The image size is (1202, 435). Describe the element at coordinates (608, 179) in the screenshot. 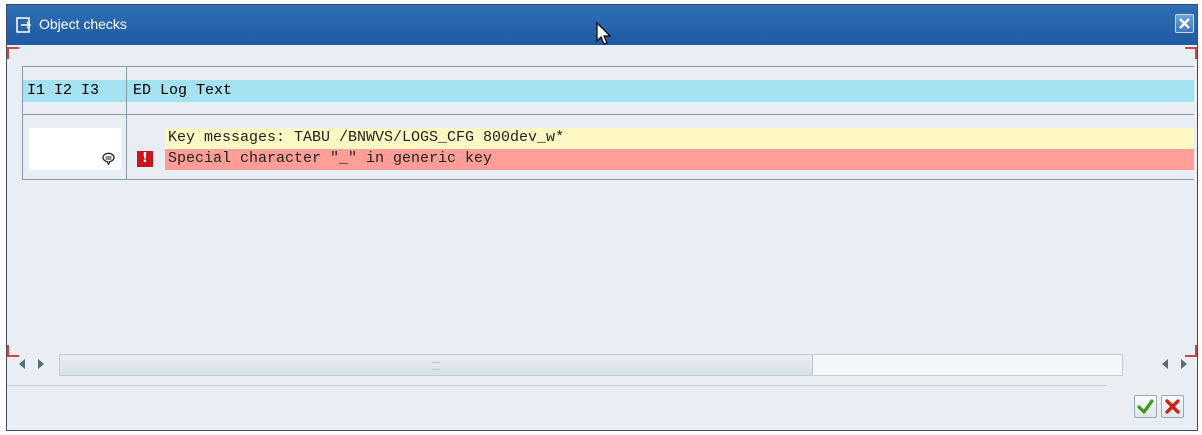

I see `table-bottom-border` at that location.